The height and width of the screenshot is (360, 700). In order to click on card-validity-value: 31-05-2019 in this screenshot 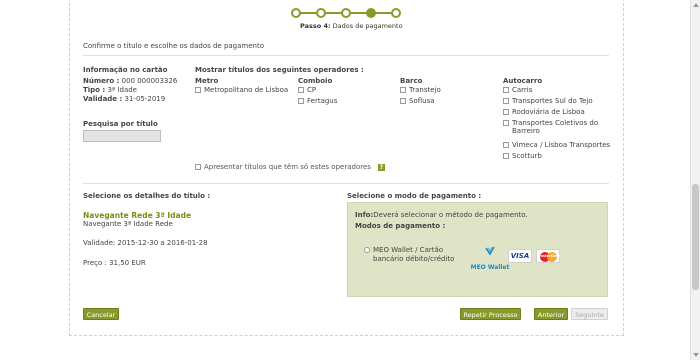, I will do `click(144, 99)`.